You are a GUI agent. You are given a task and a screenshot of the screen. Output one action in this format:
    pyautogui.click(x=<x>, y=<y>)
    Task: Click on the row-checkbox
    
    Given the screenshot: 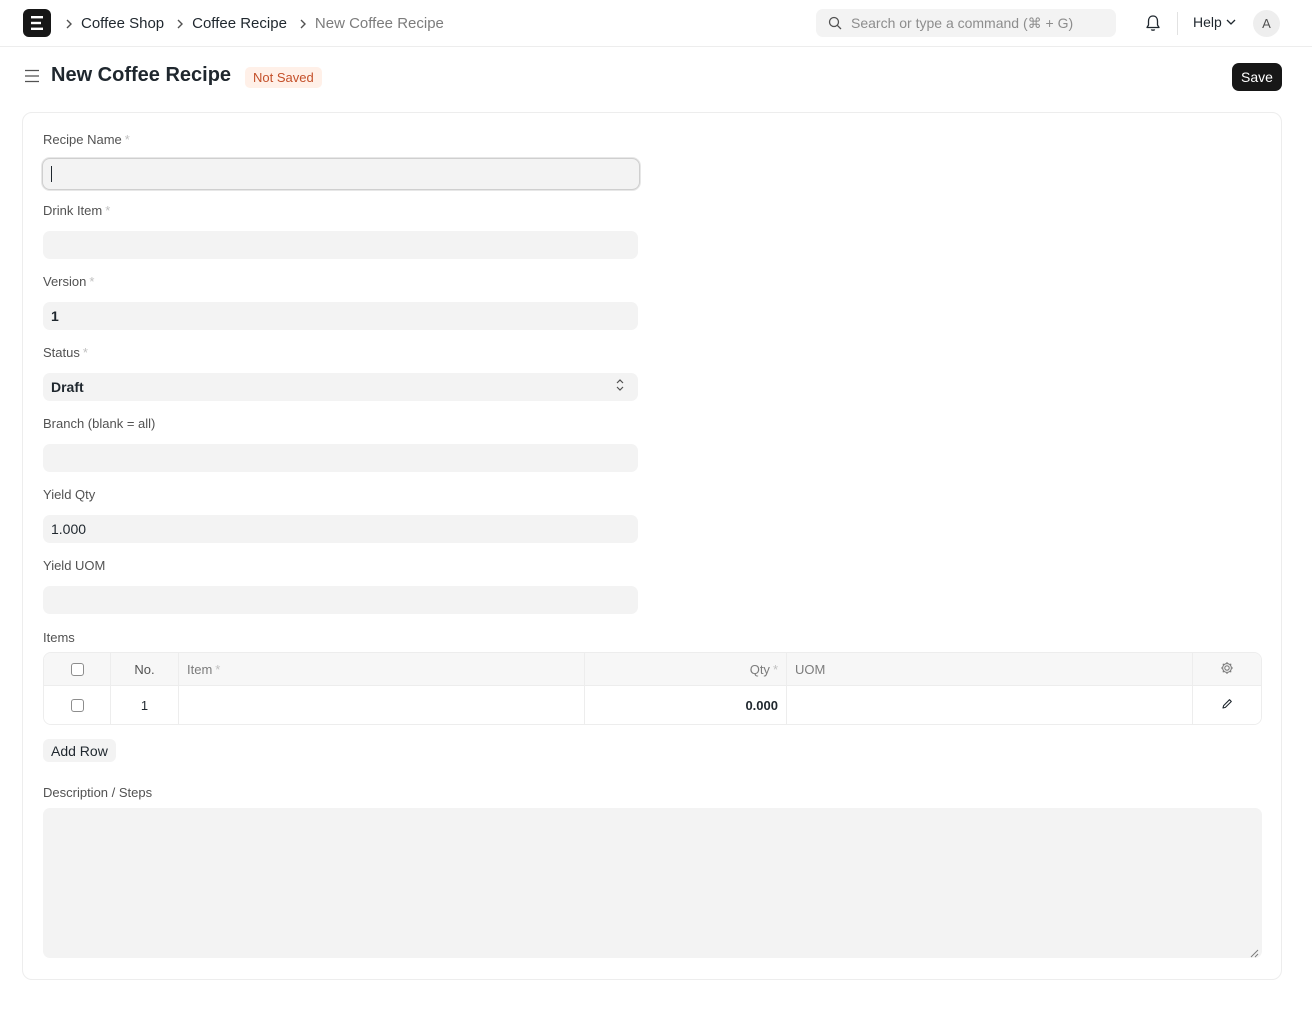 What is the action you would take?
    pyautogui.click(x=77, y=705)
    